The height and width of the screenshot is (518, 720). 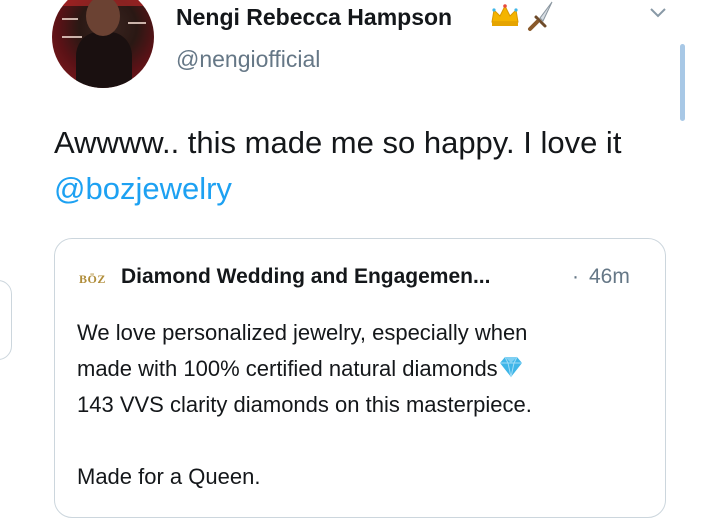 What do you see at coordinates (522, 16) in the screenshot?
I see `name-emoji-group` at bounding box center [522, 16].